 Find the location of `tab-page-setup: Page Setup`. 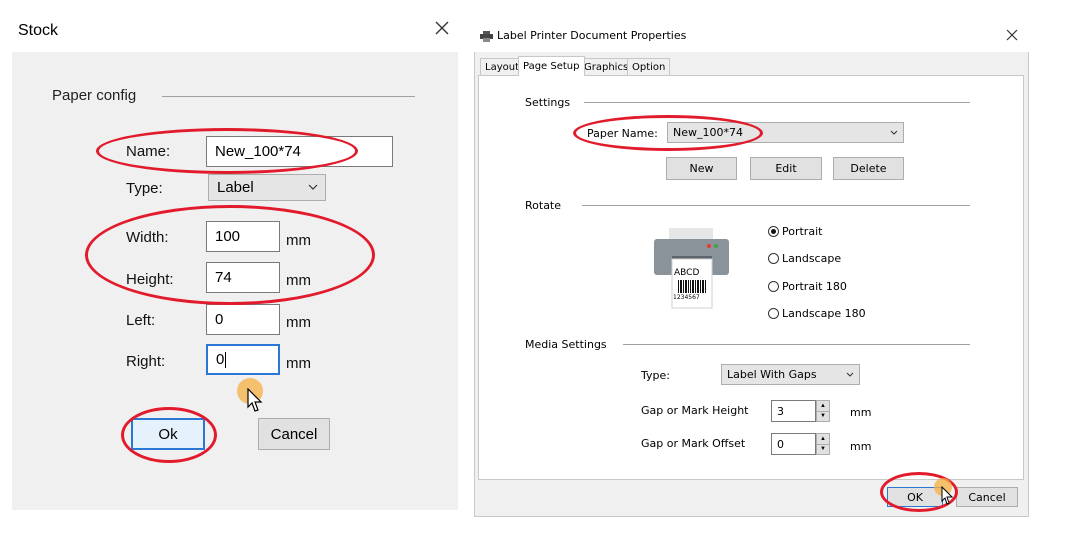

tab-page-setup: Page Setup is located at coordinates (551, 66).